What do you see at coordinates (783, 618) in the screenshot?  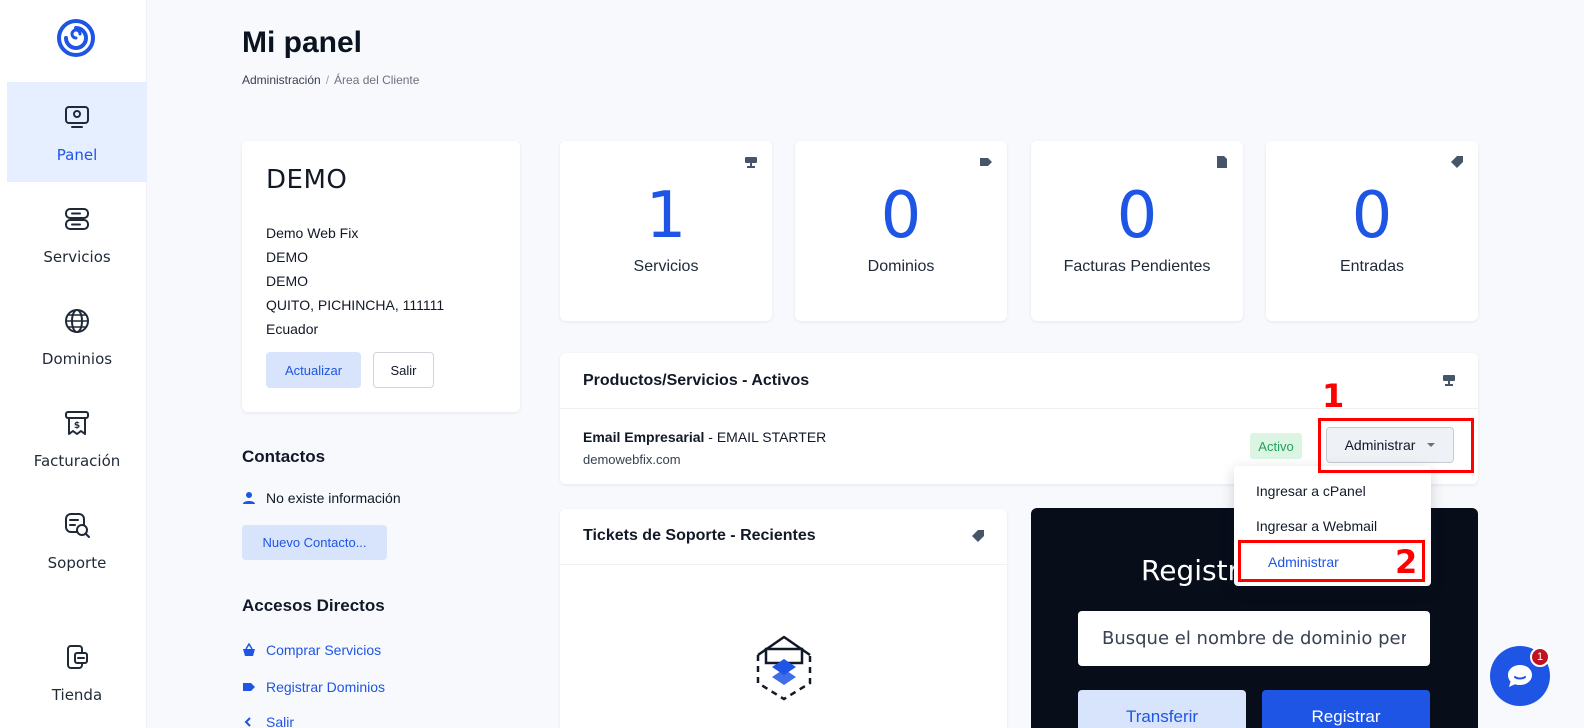 I see `recent-tickets-card: Tickets de Soporte - Recientes` at bounding box center [783, 618].